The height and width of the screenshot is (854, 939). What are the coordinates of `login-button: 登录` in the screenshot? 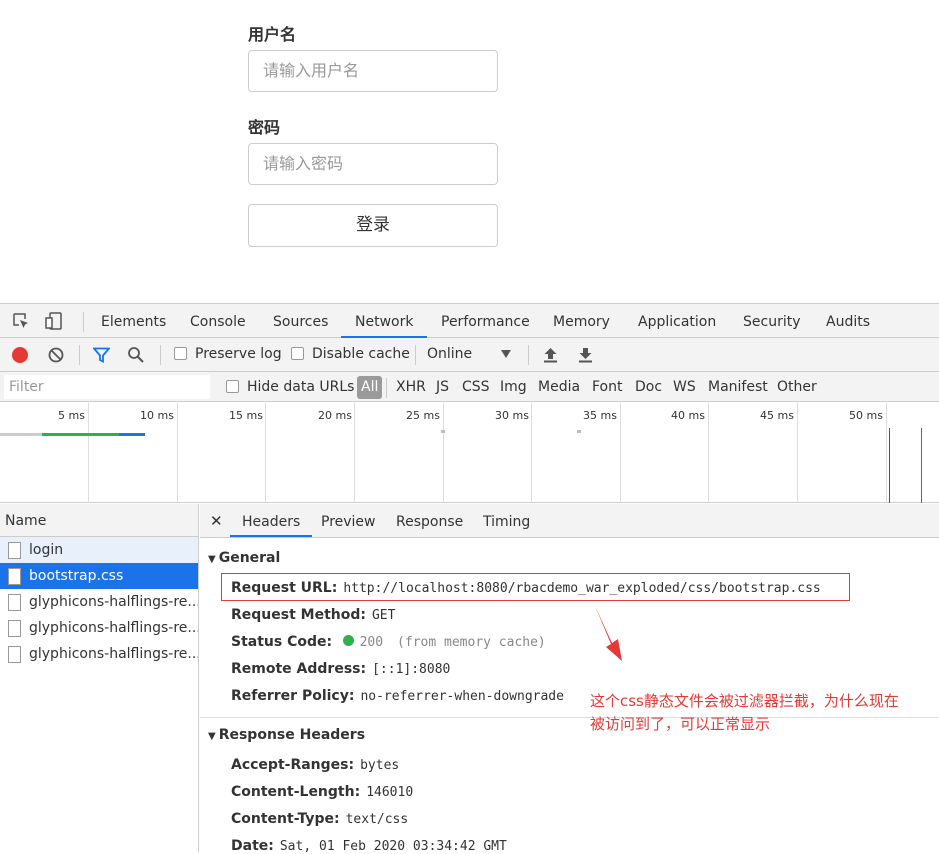 It's located at (373, 225).